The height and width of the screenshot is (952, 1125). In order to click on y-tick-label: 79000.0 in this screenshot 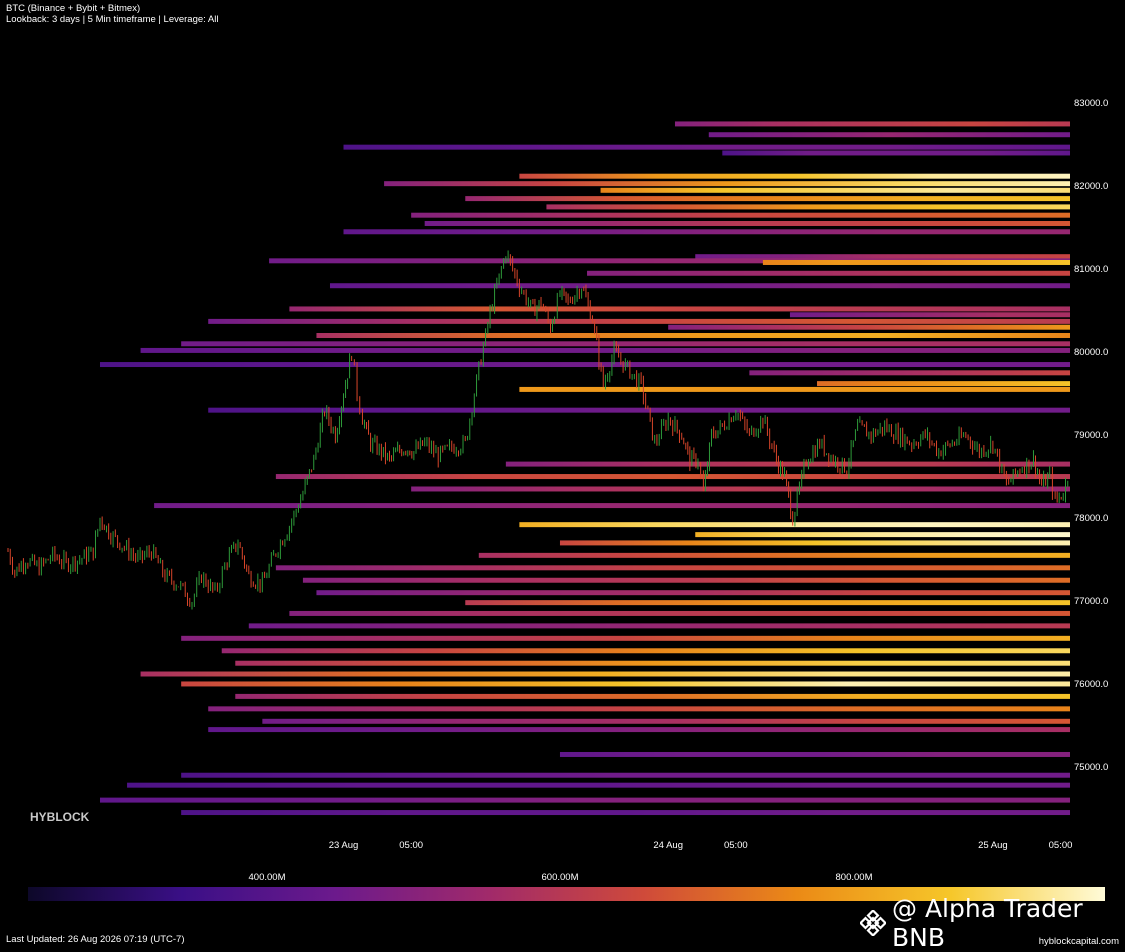, I will do `click(1091, 435)`.